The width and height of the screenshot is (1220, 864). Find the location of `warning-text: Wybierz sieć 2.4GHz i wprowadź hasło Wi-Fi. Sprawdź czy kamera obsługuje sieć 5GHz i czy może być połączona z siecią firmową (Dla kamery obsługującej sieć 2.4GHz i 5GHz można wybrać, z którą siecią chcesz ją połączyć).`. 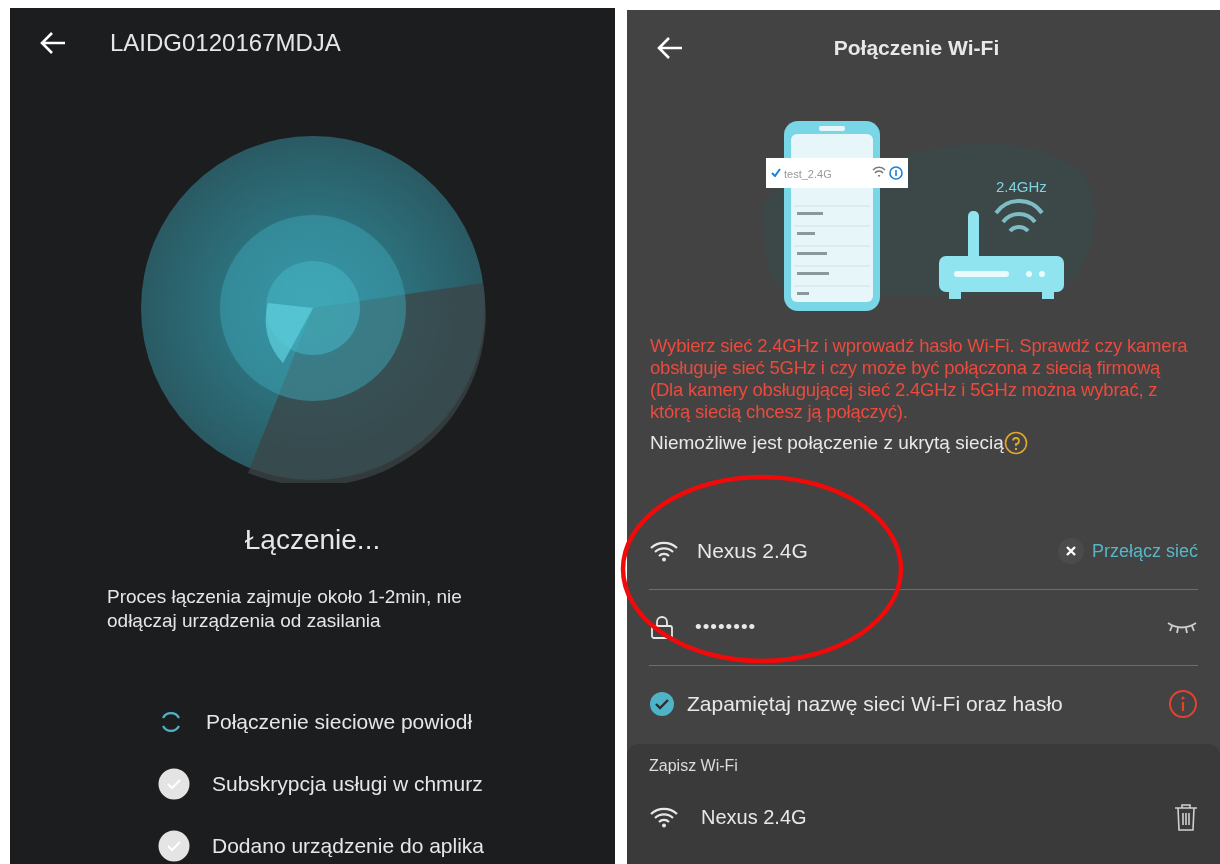

warning-text: Wybierz sieć 2.4GHz i wprowadź hasło Wi-Fi. Sprawdź czy kamera obsługuje sieć 5GHz i czy może być połączona z siecią firmową (Dla kamery obsługującej sieć 2.4GHz i 5GHz można wybrać, z którą siecią chcesz ją połączyć). is located at coordinates (919, 379).